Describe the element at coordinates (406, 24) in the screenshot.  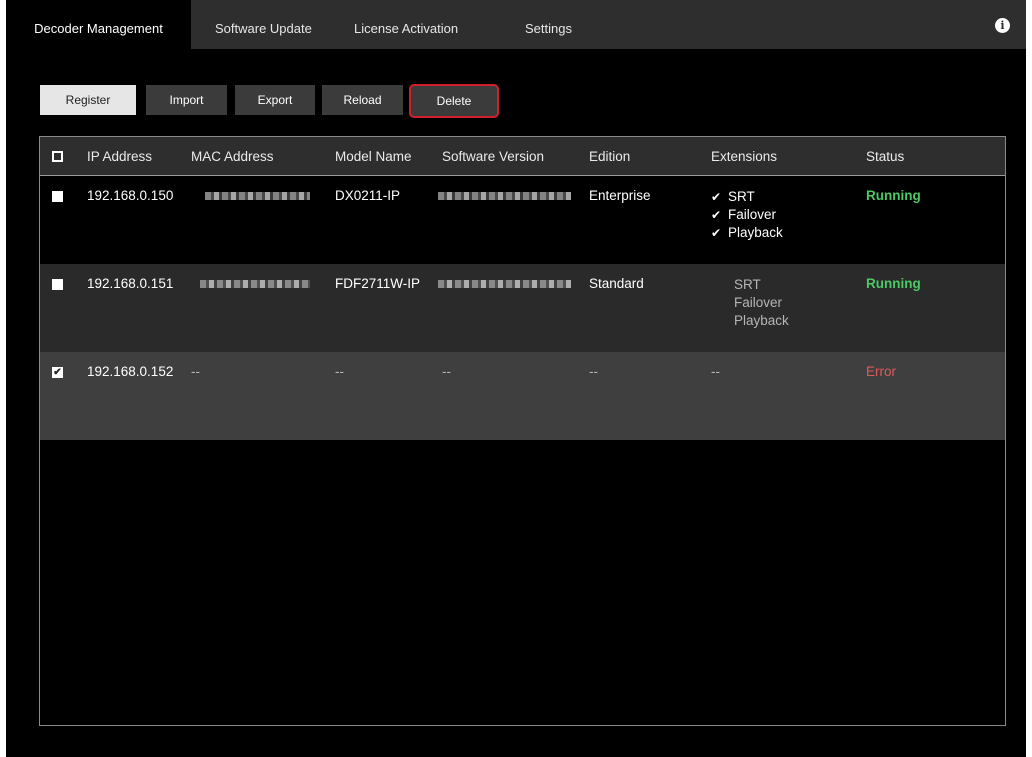
I see `tab-license-activation: License Activation` at that location.